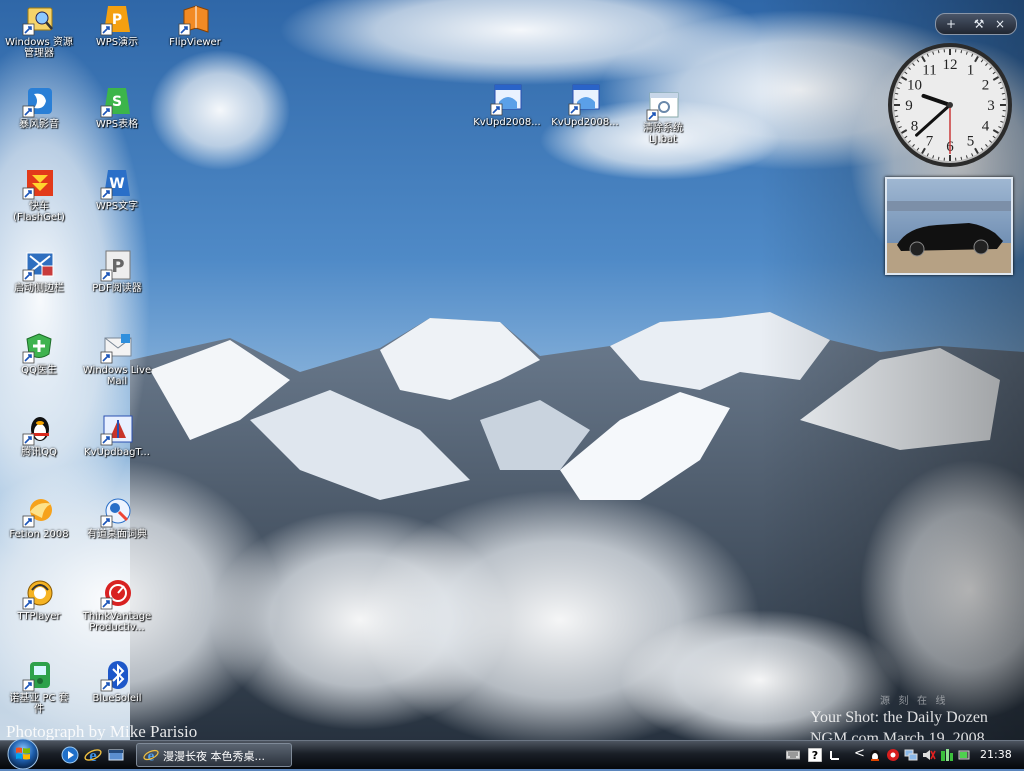 Image resolution: width=1024 pixels, height=771 pixels. I want to click on desktop-icon-wps-presentation: P WPS演示, so click(117, 39).